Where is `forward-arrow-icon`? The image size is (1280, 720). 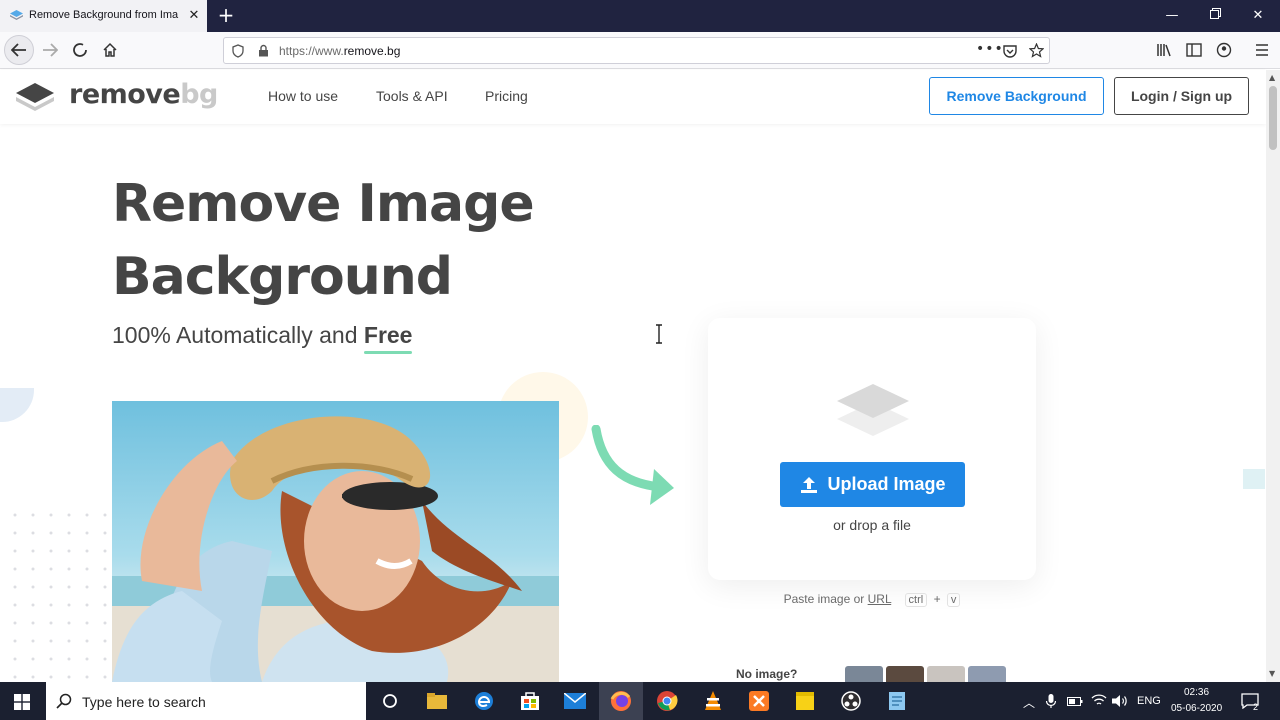 forward-arrow-icon is located at coordinates (50, 50).